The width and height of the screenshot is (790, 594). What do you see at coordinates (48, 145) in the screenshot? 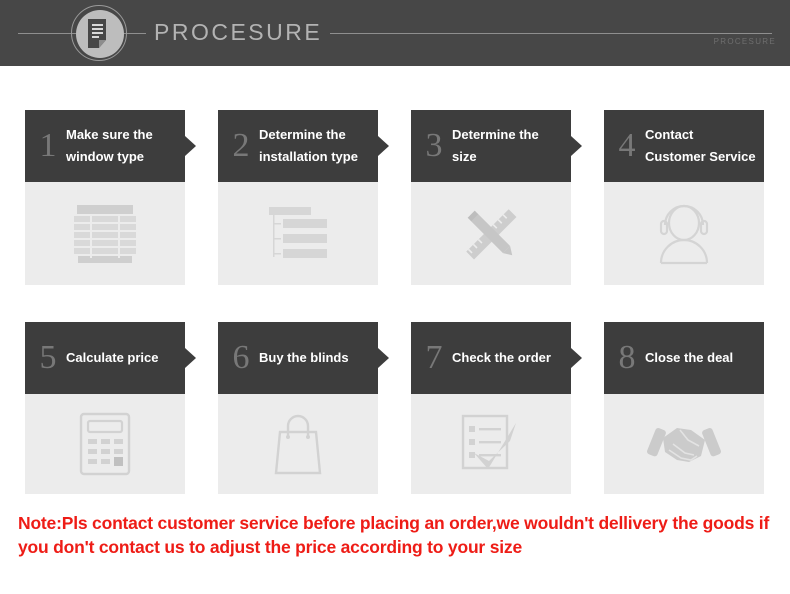
I see `step-number: 1` at bounding box center [48, 145].